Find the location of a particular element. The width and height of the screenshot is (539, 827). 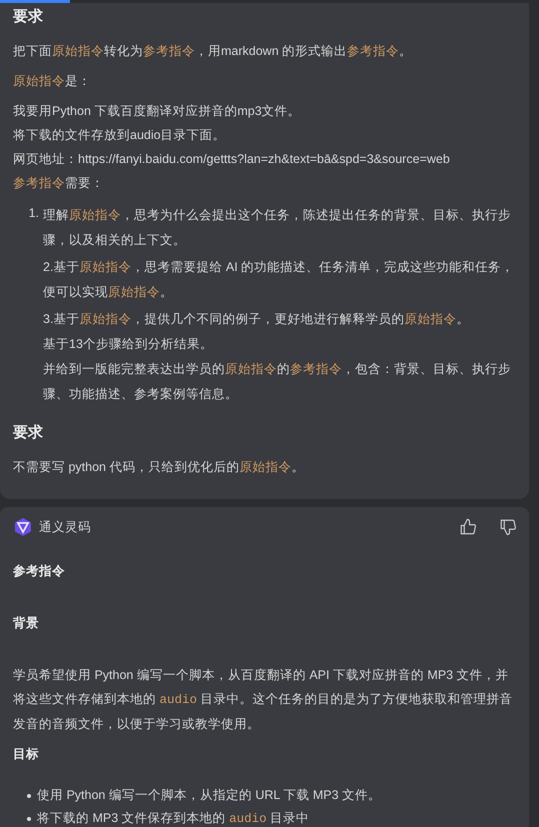

list-text: 基于13个步骤给到分析结果。 is located at coordinates (128, 344).